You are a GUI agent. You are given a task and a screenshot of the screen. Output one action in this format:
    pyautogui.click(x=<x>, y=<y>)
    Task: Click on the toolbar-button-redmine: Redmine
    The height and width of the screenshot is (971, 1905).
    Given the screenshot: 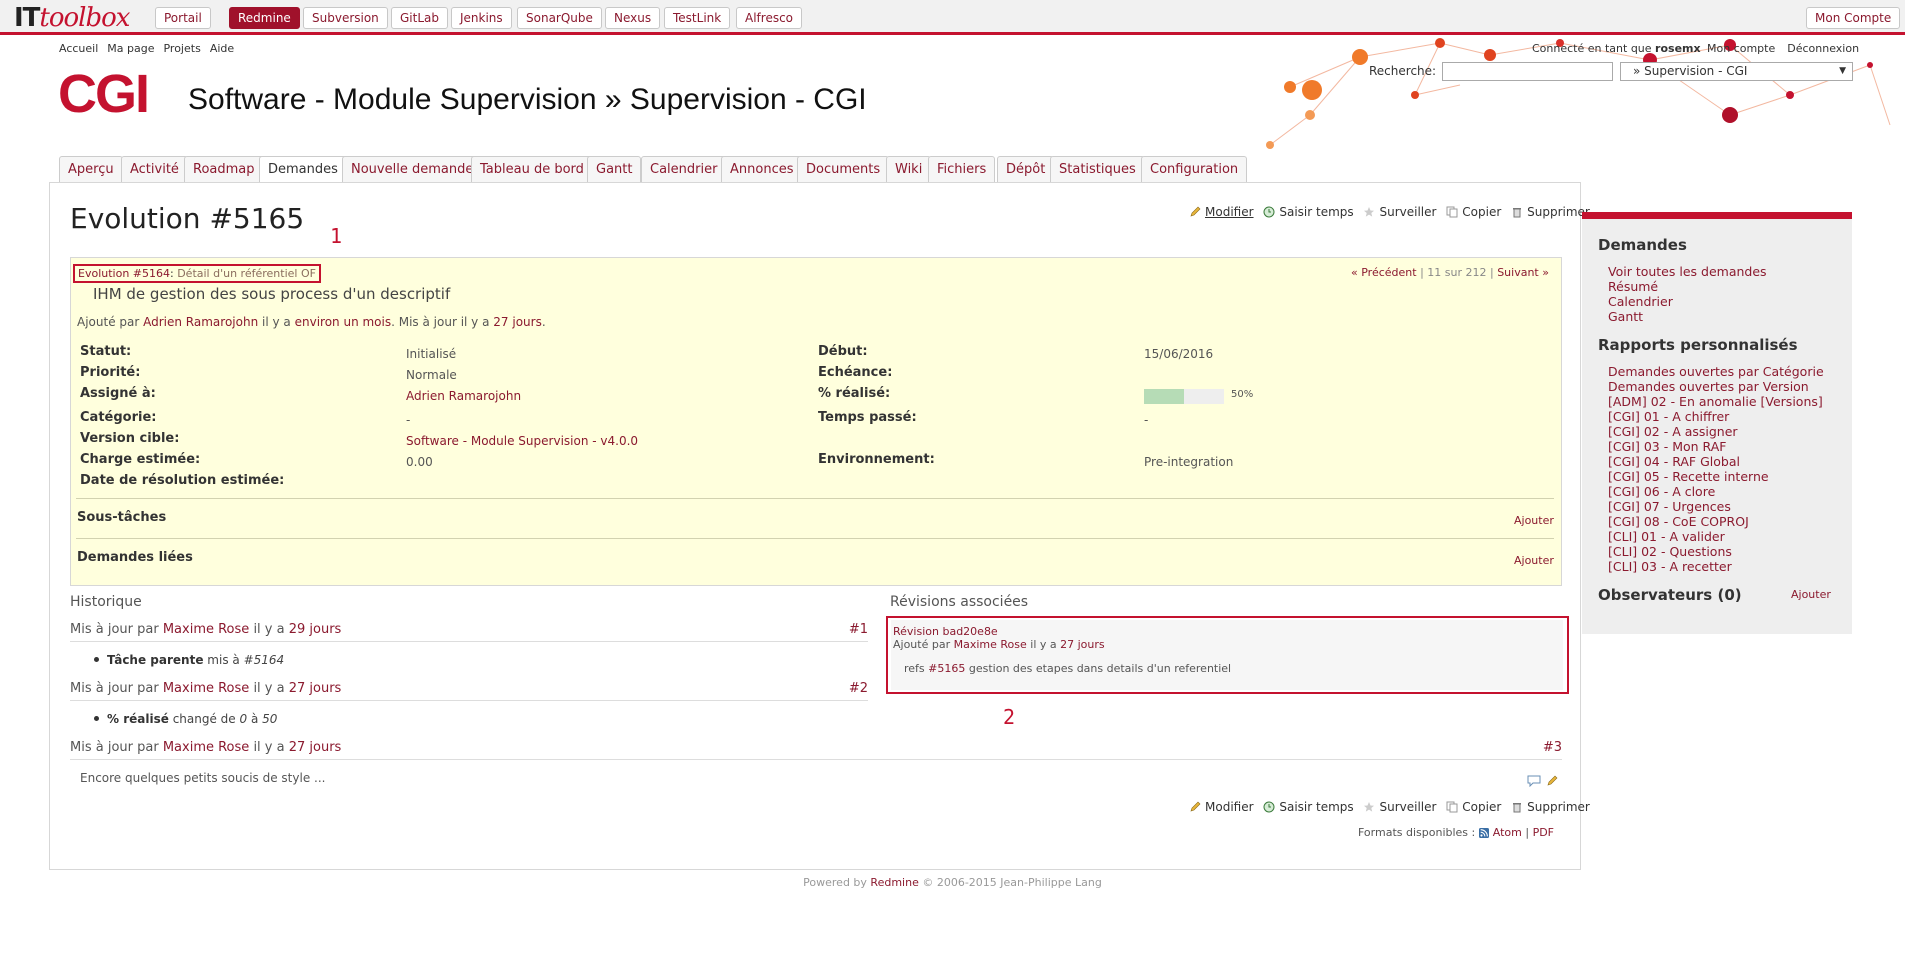 What is the action you would take?
    pyautogui.click(x=264, y=18)
    